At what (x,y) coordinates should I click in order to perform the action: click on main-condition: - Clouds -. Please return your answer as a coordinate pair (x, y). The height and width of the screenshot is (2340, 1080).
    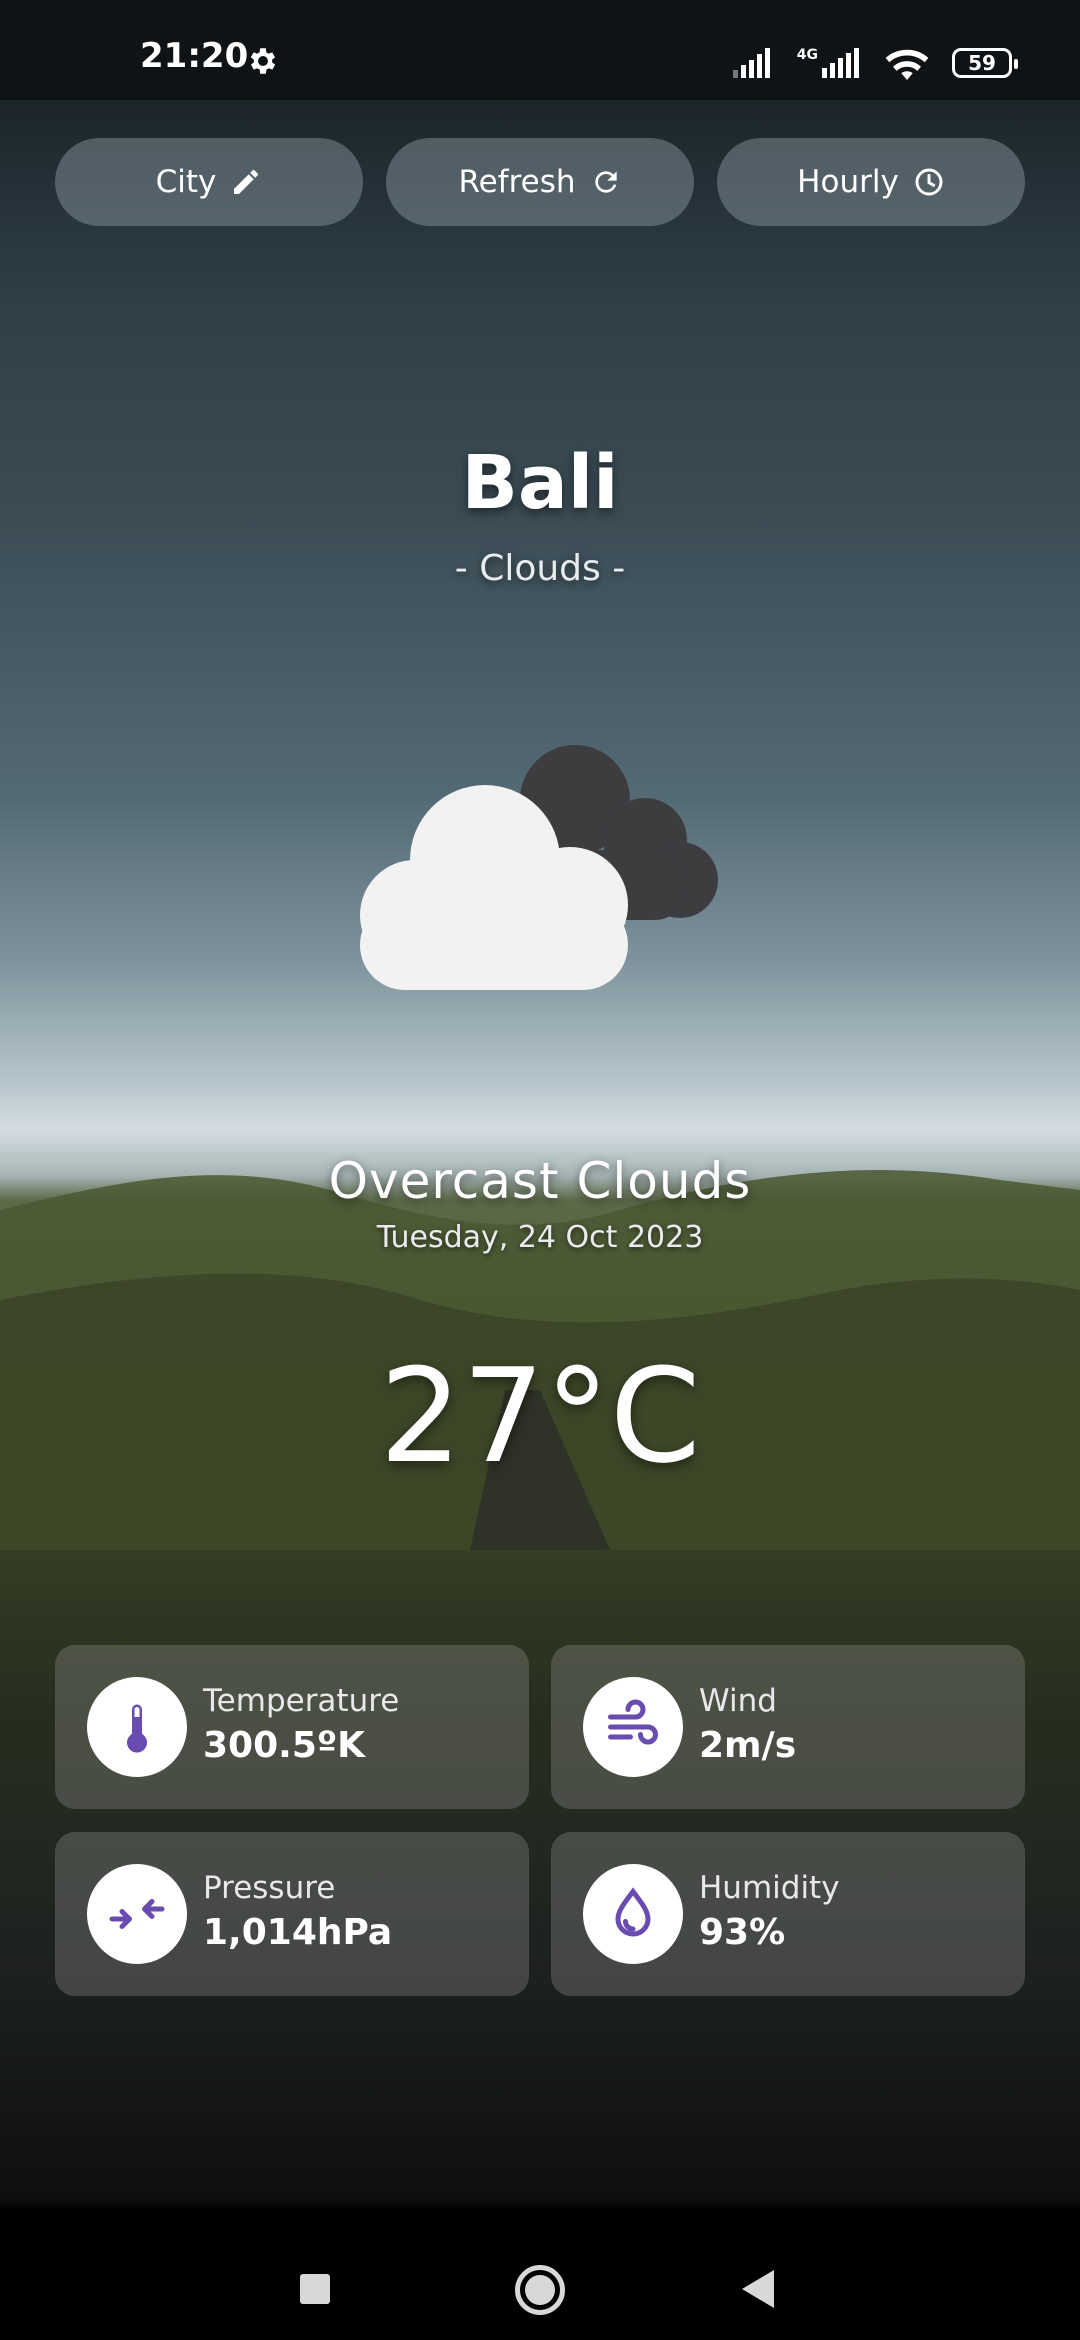
    Looking at the image, I should click on (540, 568).